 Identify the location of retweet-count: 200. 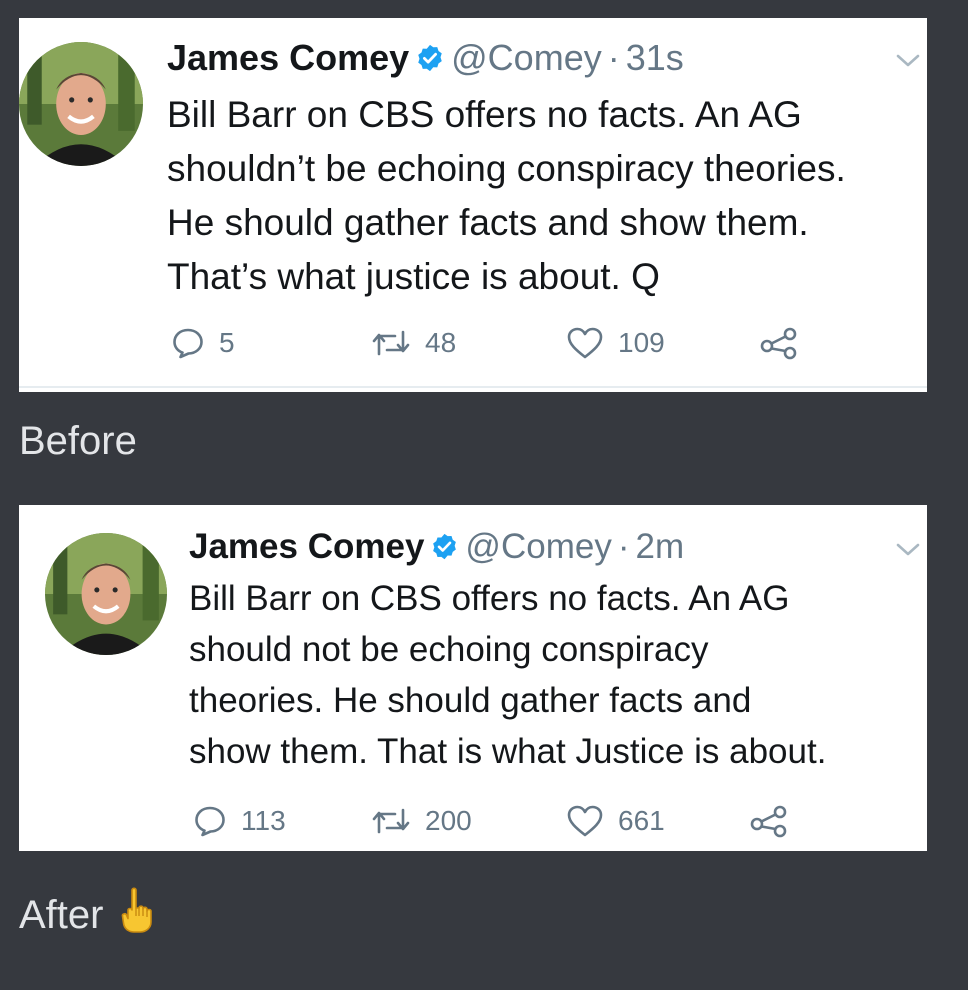
(448, 820).